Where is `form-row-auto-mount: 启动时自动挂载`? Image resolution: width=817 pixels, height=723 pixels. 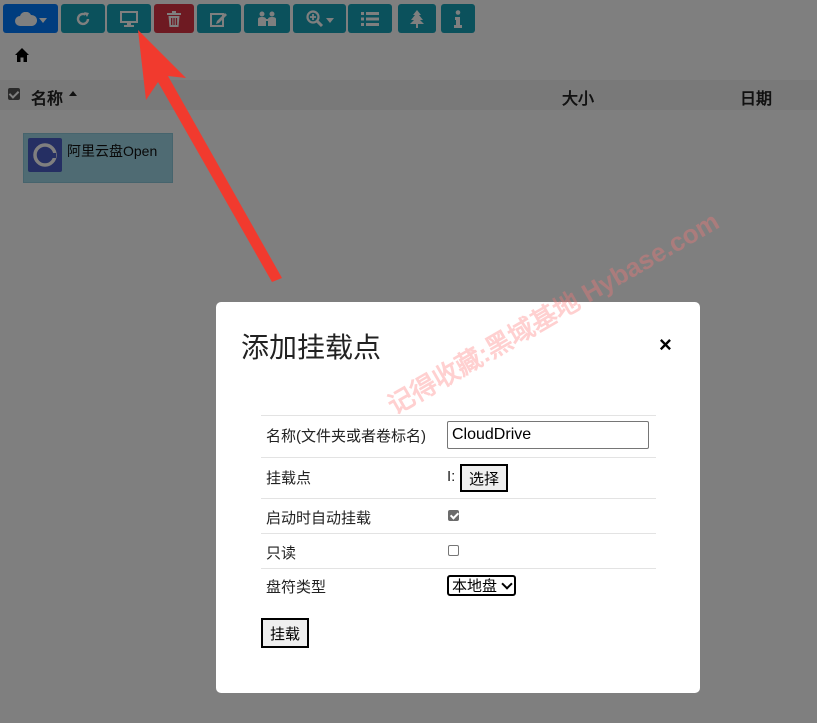 form-row-auto-mount: 启动时自动挂载 is located at coordinates (458, 515).